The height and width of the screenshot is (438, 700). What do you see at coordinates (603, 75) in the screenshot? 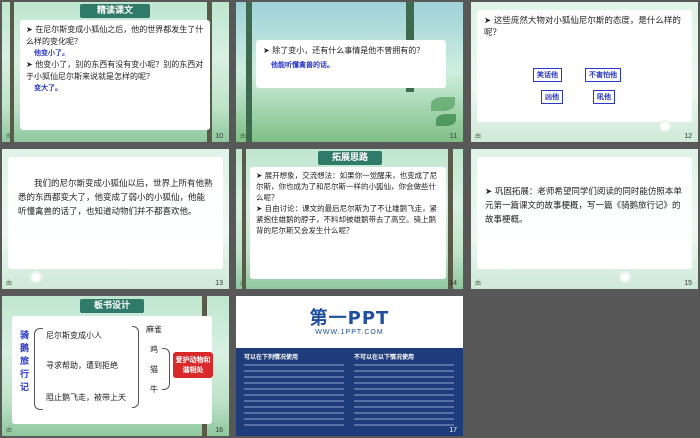
I see `answer-tag: 不害怕他` at bounding box center [603, 75].